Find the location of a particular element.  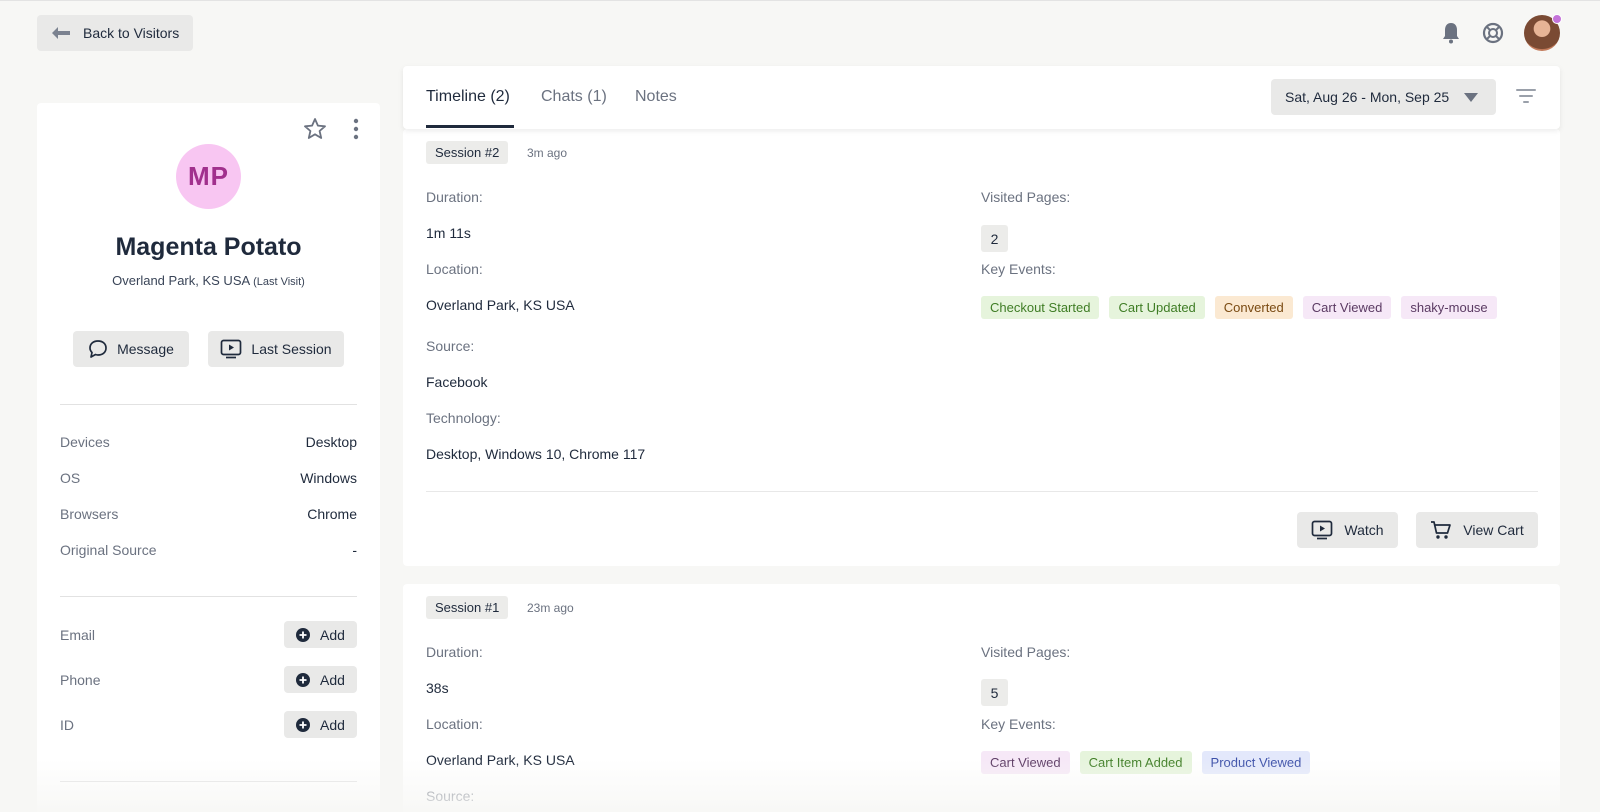

detail-row-devices: Devices Desktop is located at coordinates (208, 442).